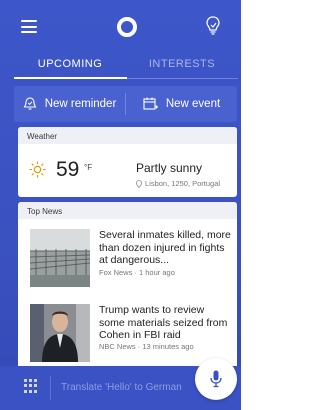 Image resolution: width=320 pixels, height=410 pixels. I want to click on top-bar, so click(120, 28).